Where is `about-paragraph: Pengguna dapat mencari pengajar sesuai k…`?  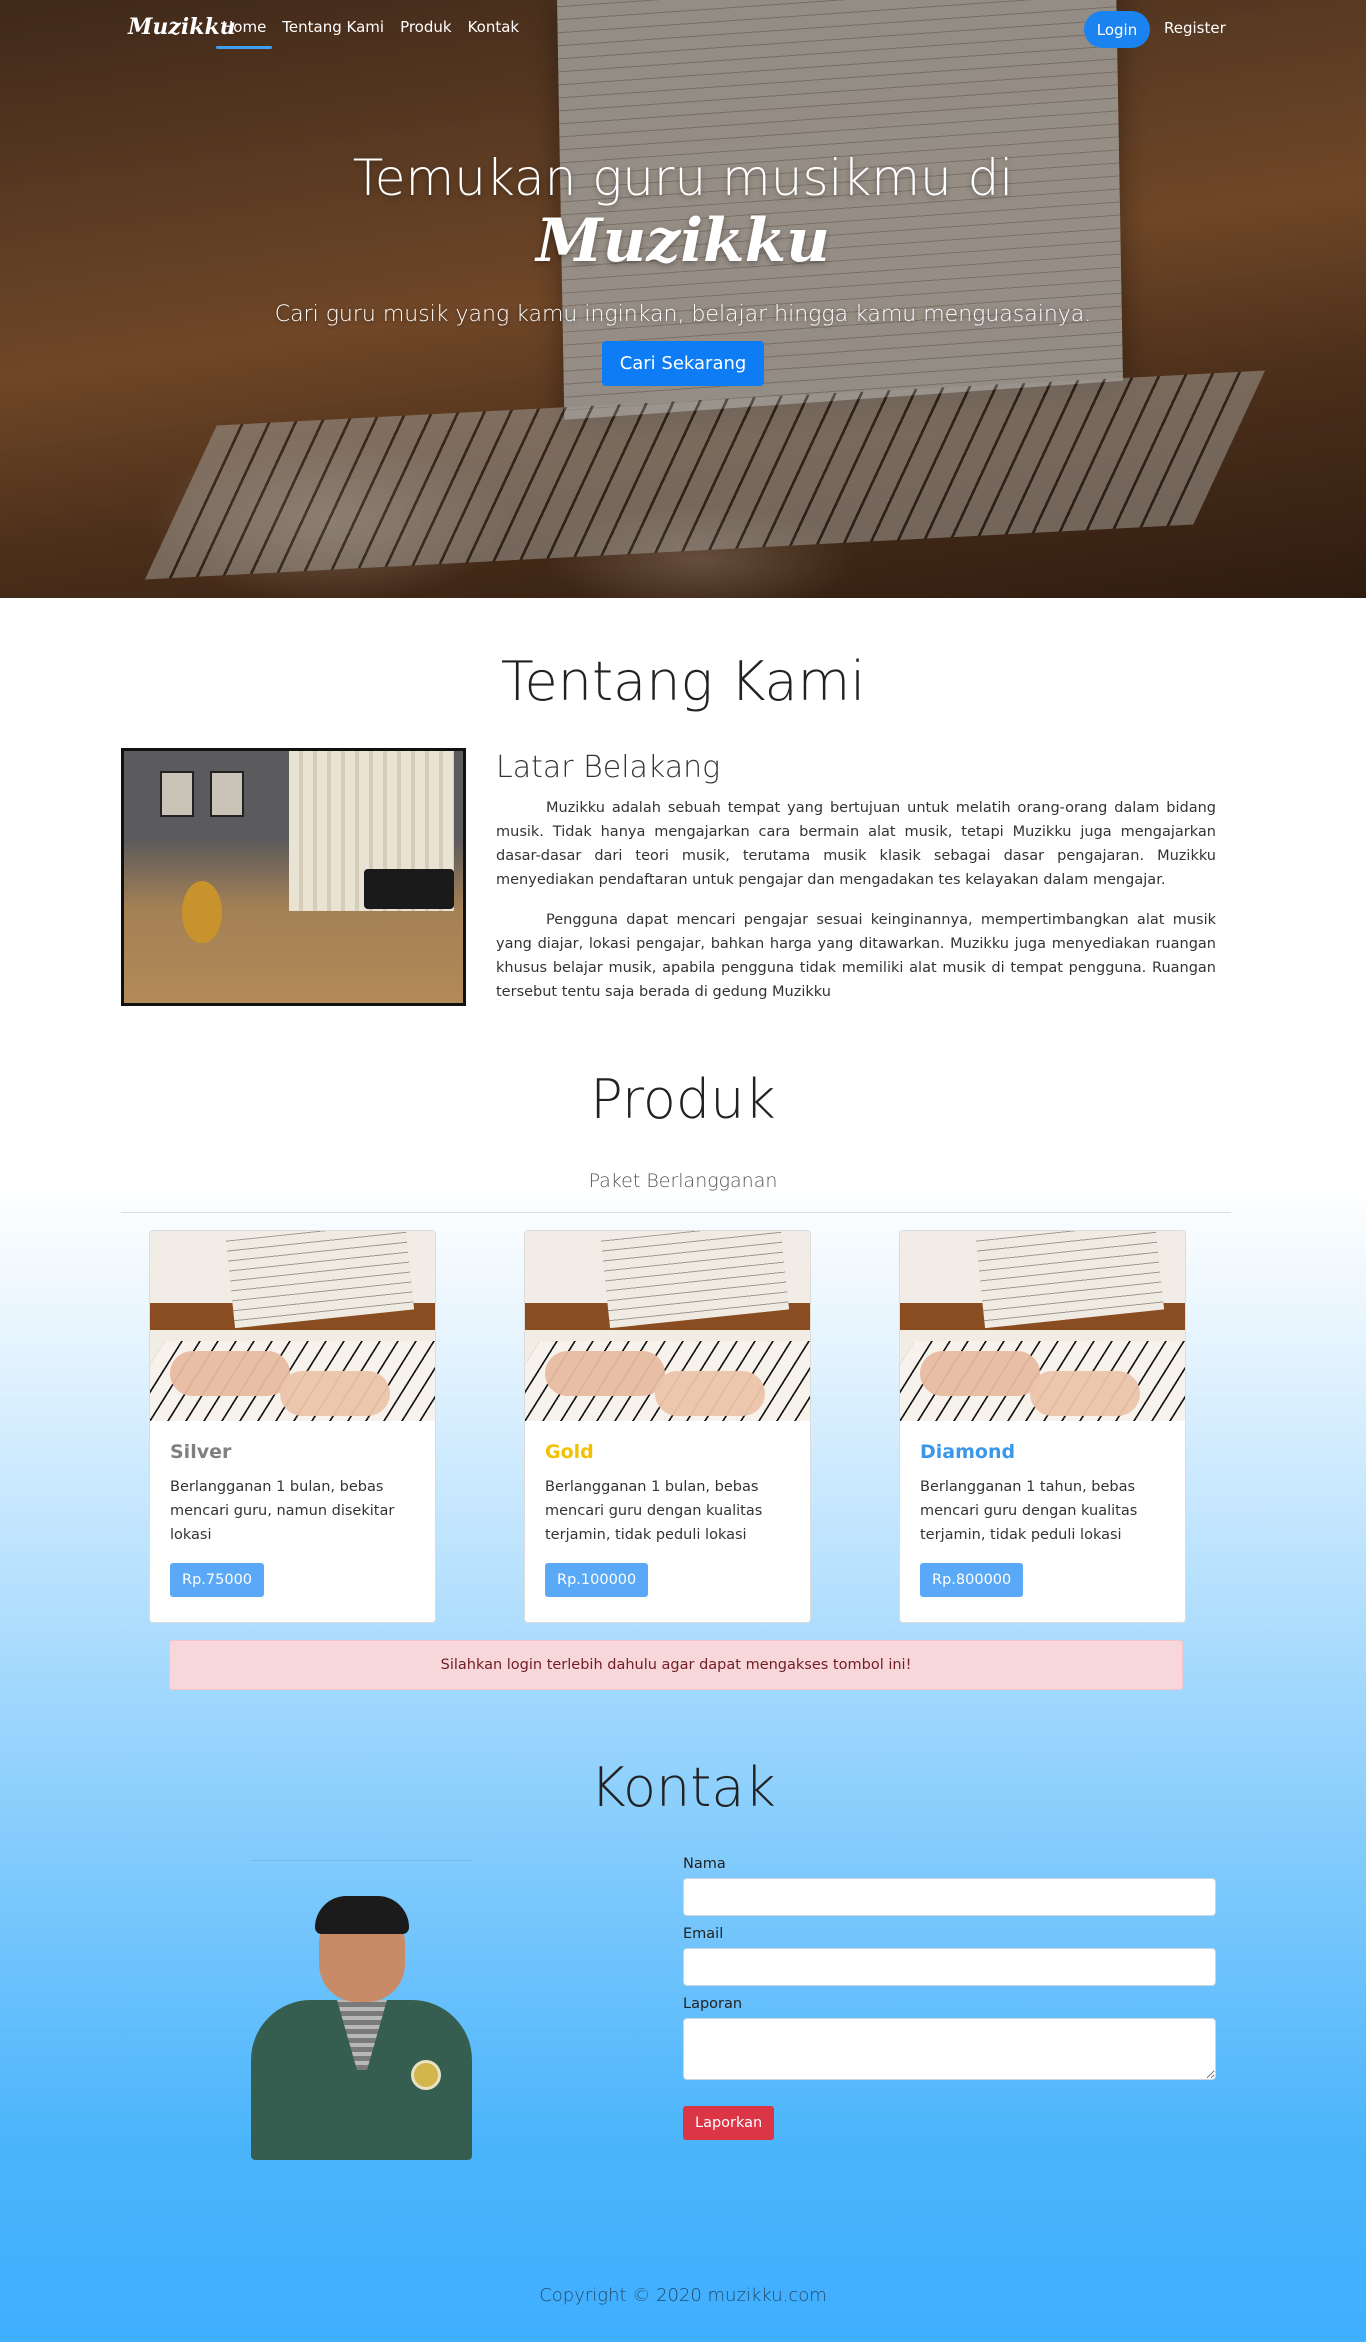 about-paragraph: Pengguna dapat mencari pengajar sesuai k… is located at coordinates (856, 956).